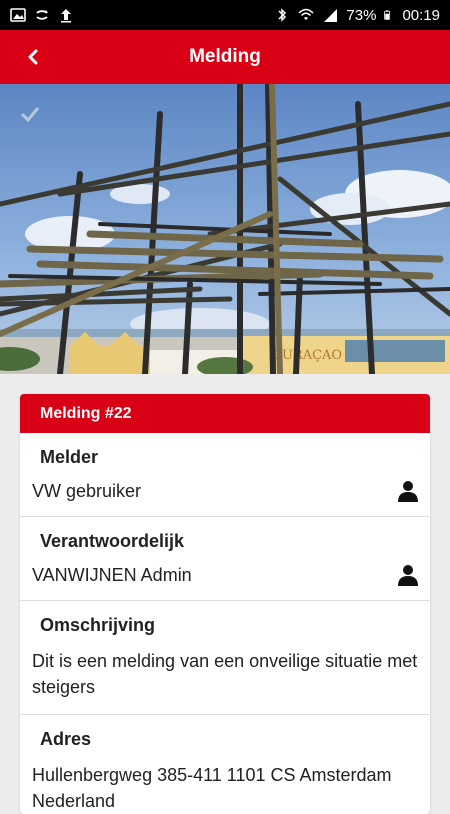  What do you see at coordinates (225, 491) in the screenshot?
I see `melder-row: VW gebruiker` at bounding box center [225, 491].